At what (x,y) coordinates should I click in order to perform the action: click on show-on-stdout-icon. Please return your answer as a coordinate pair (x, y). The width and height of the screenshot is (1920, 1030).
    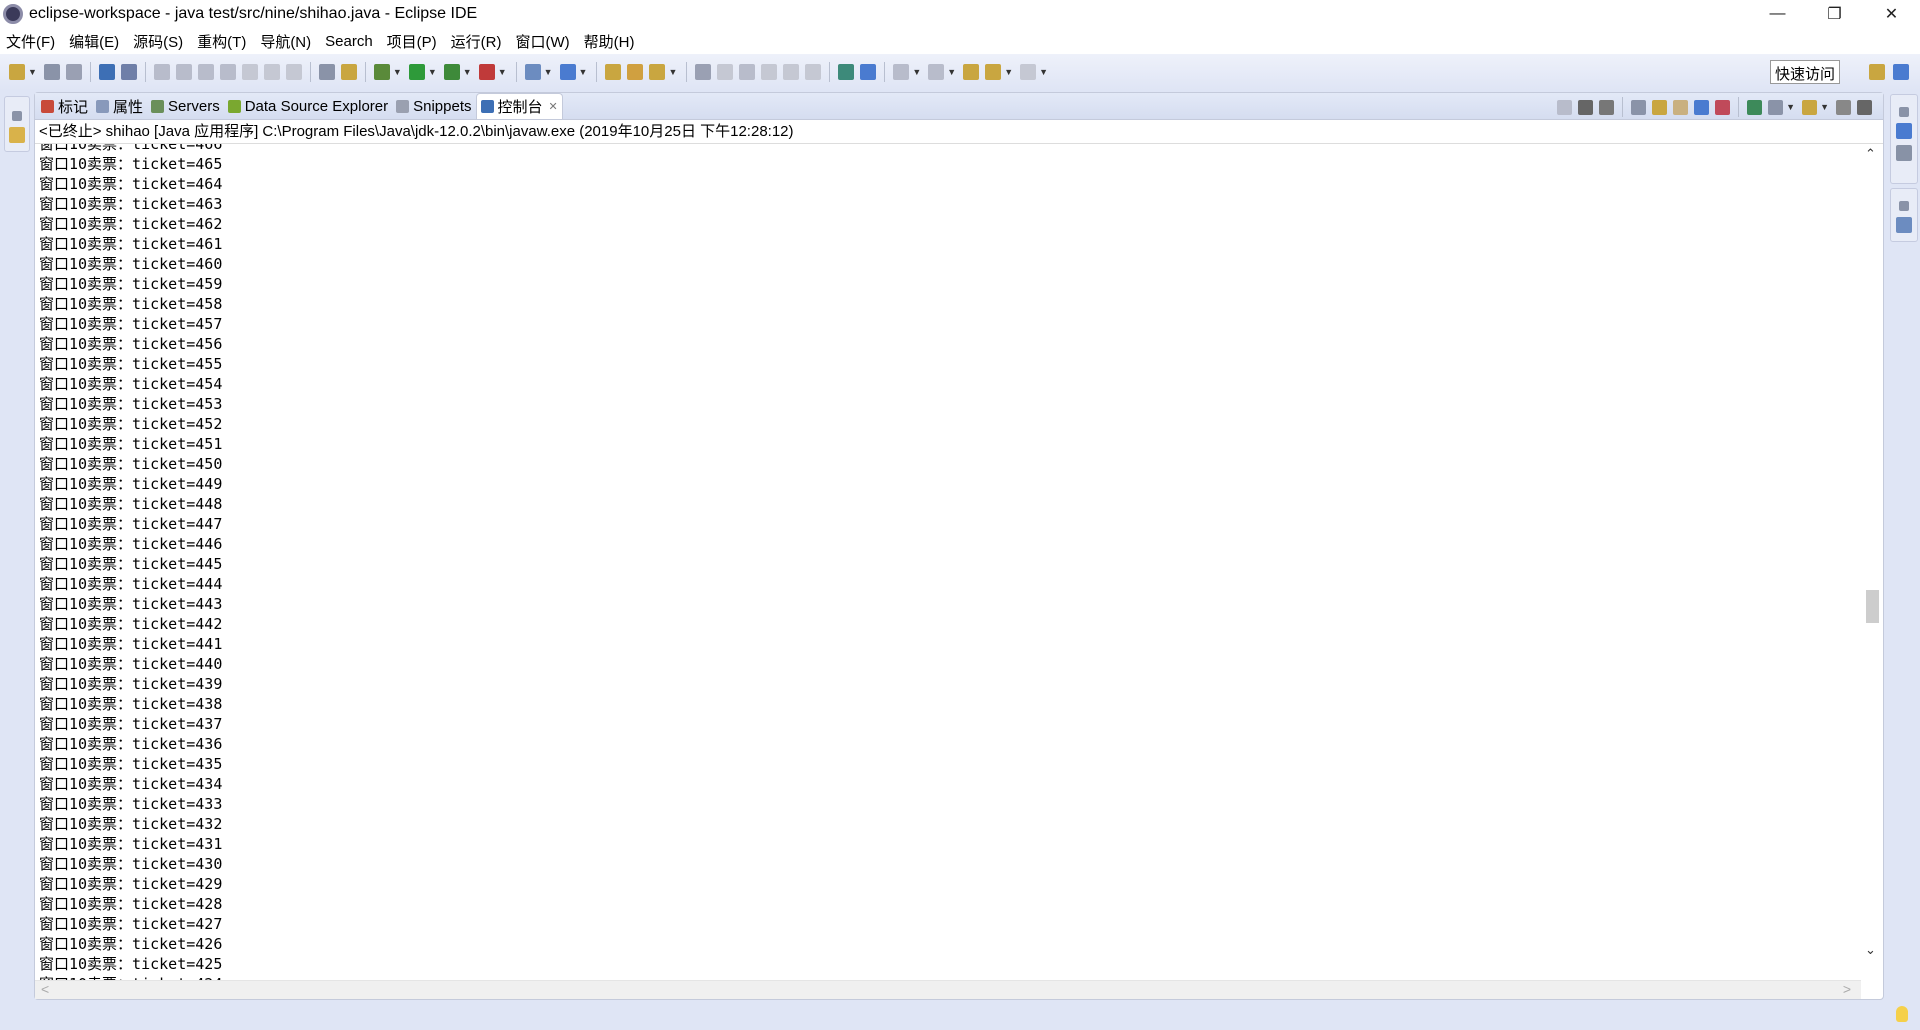
    Looking at the image, I should click on (1702, 107).